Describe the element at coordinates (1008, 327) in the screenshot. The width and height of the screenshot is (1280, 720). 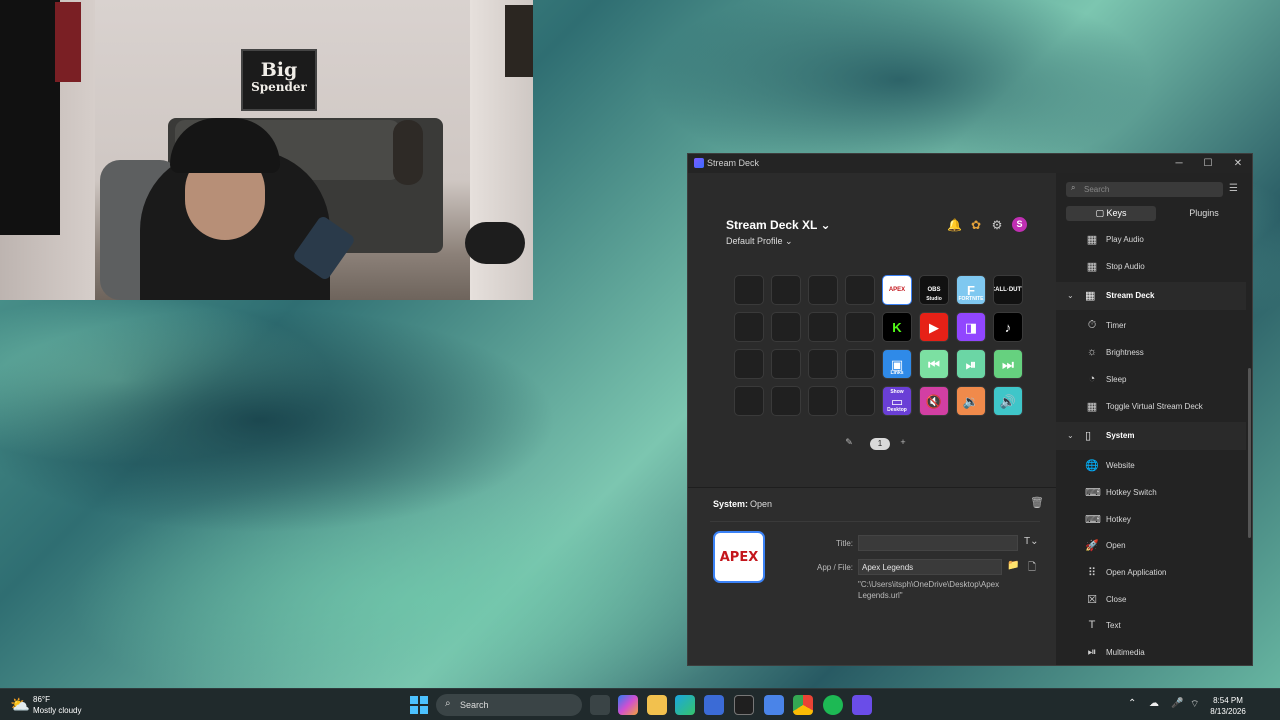
I see `key-tiktok: ♪` at that location.